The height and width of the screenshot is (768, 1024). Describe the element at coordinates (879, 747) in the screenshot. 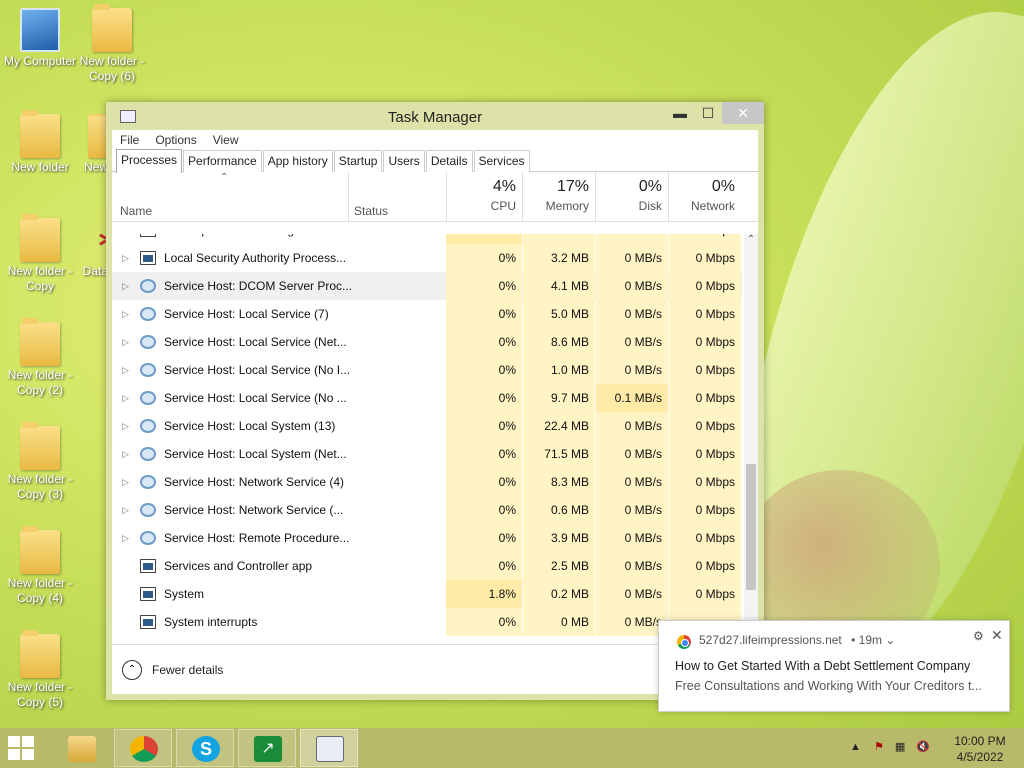

I see `action-center-flag-icon: ⚑` at that location.